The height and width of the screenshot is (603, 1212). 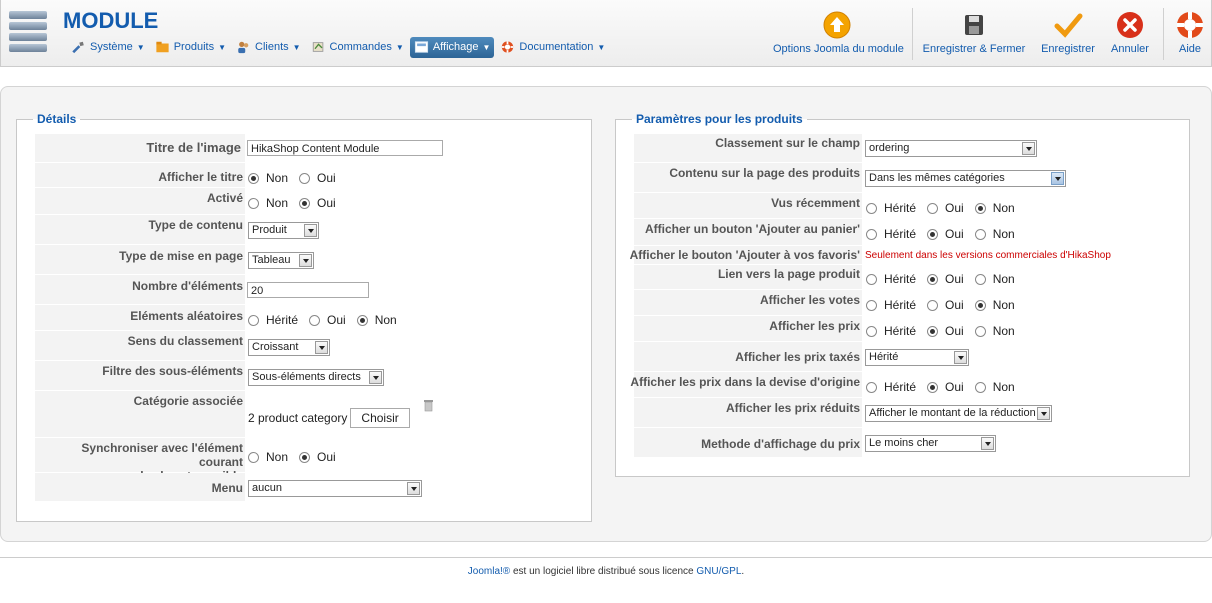 I want to click on radio-panier-oui: Oui, so click(x=945, y=234).